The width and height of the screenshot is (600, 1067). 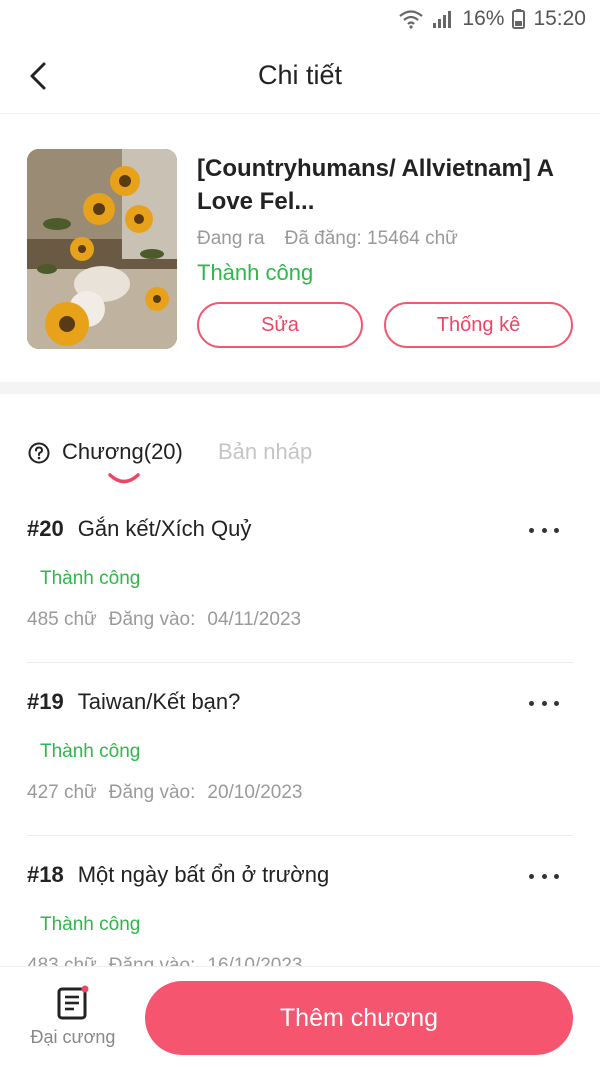 I want to click on outline-document-icon, so click(x=73, y=1002).